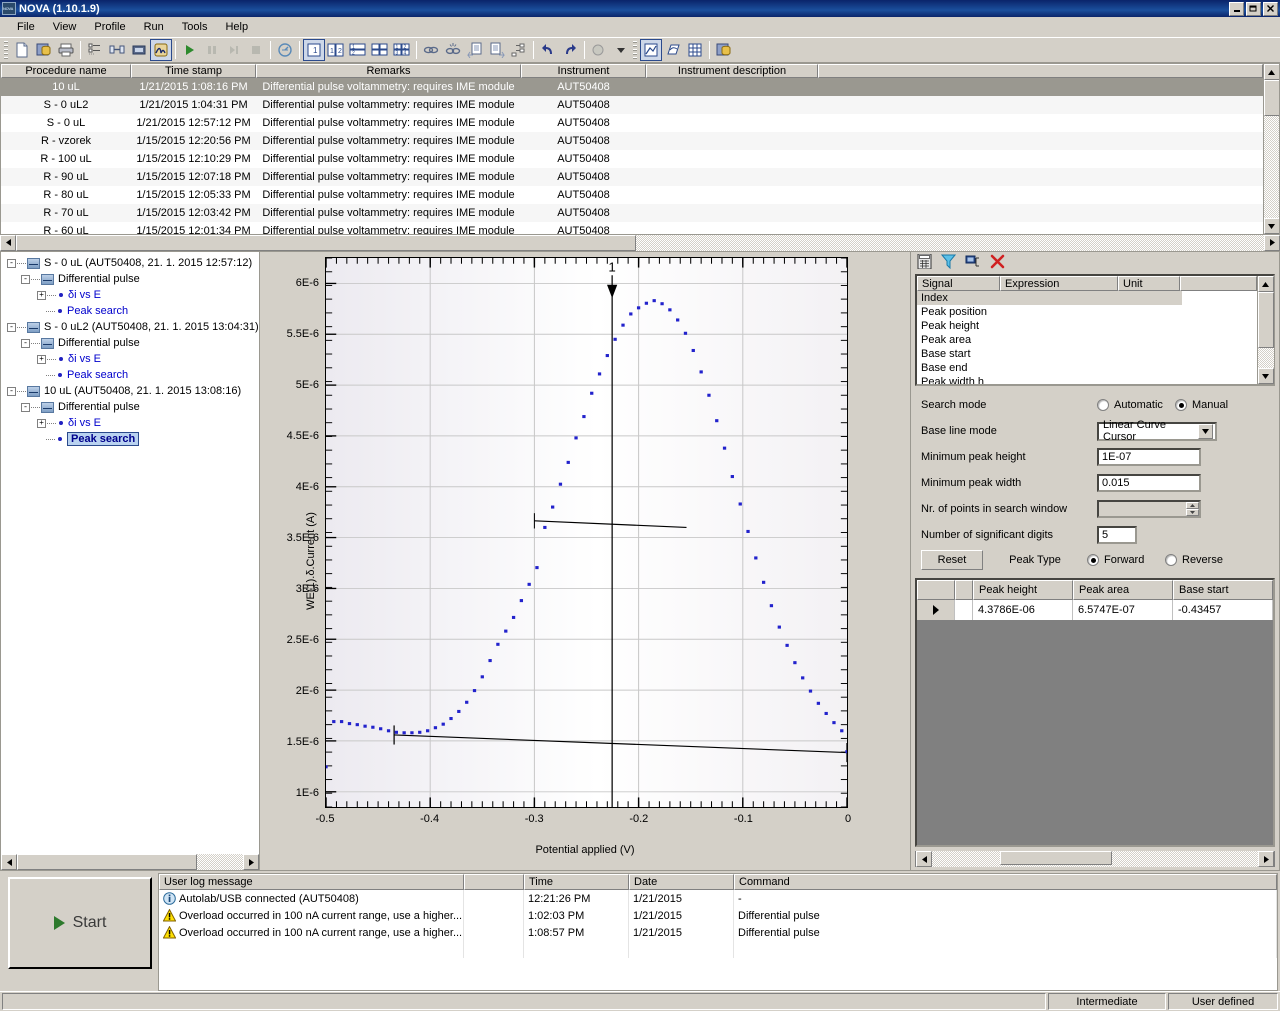 The image size is (1280, 1011). I want to click on hscroll-thumb, so click(326, 242).